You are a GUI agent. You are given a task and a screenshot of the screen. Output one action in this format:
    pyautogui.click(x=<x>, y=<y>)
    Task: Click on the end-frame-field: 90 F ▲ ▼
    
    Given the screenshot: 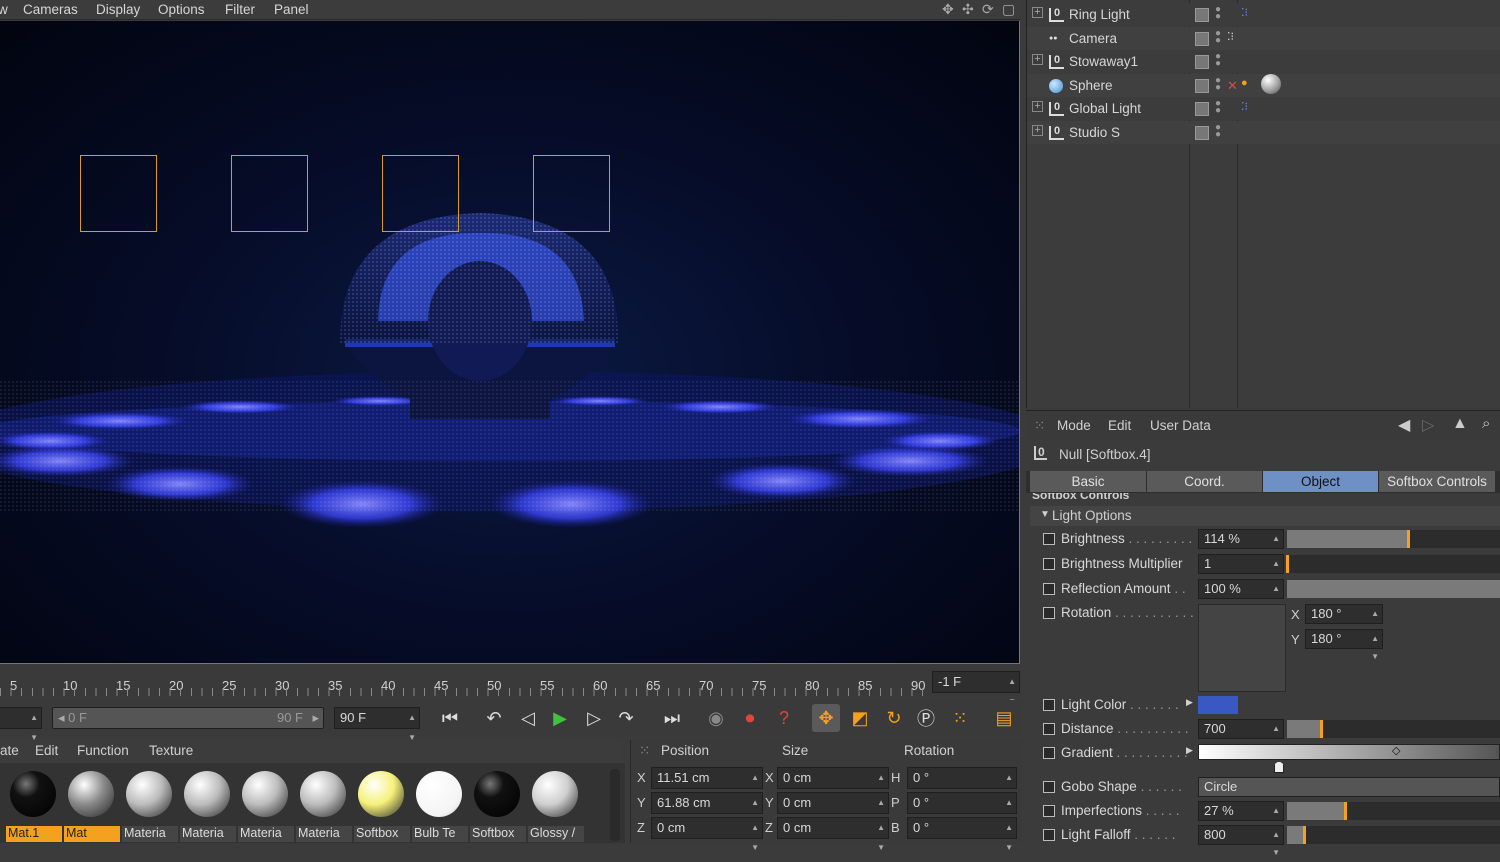 What is the action you would take?
    pyautogui.click(x=377, y=724)
    